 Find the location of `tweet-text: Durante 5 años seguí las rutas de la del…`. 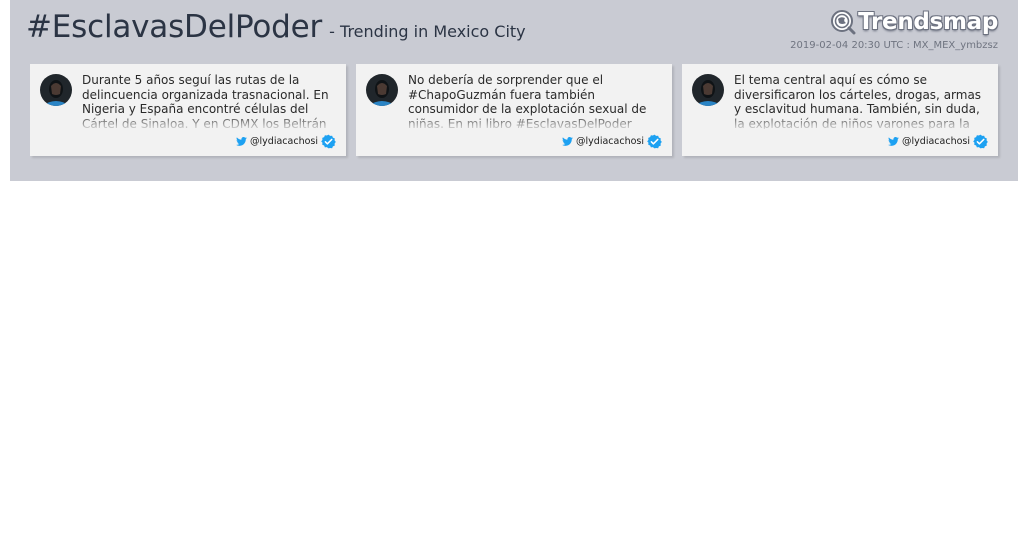

tweet-text: Durante 5 años seguí las rutas de la del… is located at coordinates (205, 101).